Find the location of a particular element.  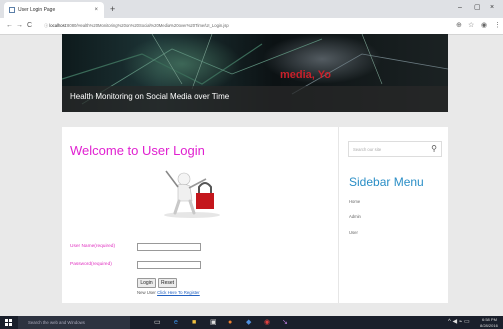

register-link: Click Here To Register is located at coordinates (178, 292).